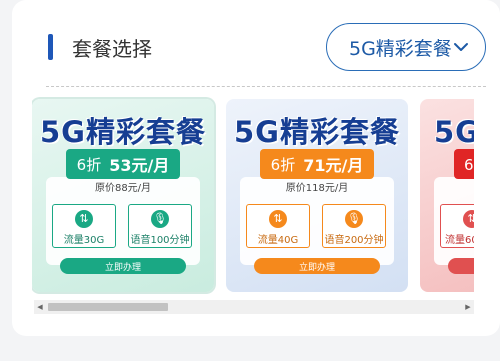 This screenshot has width=500, height=361. I want to click on price-label: 71元/月, so click(333, 165).